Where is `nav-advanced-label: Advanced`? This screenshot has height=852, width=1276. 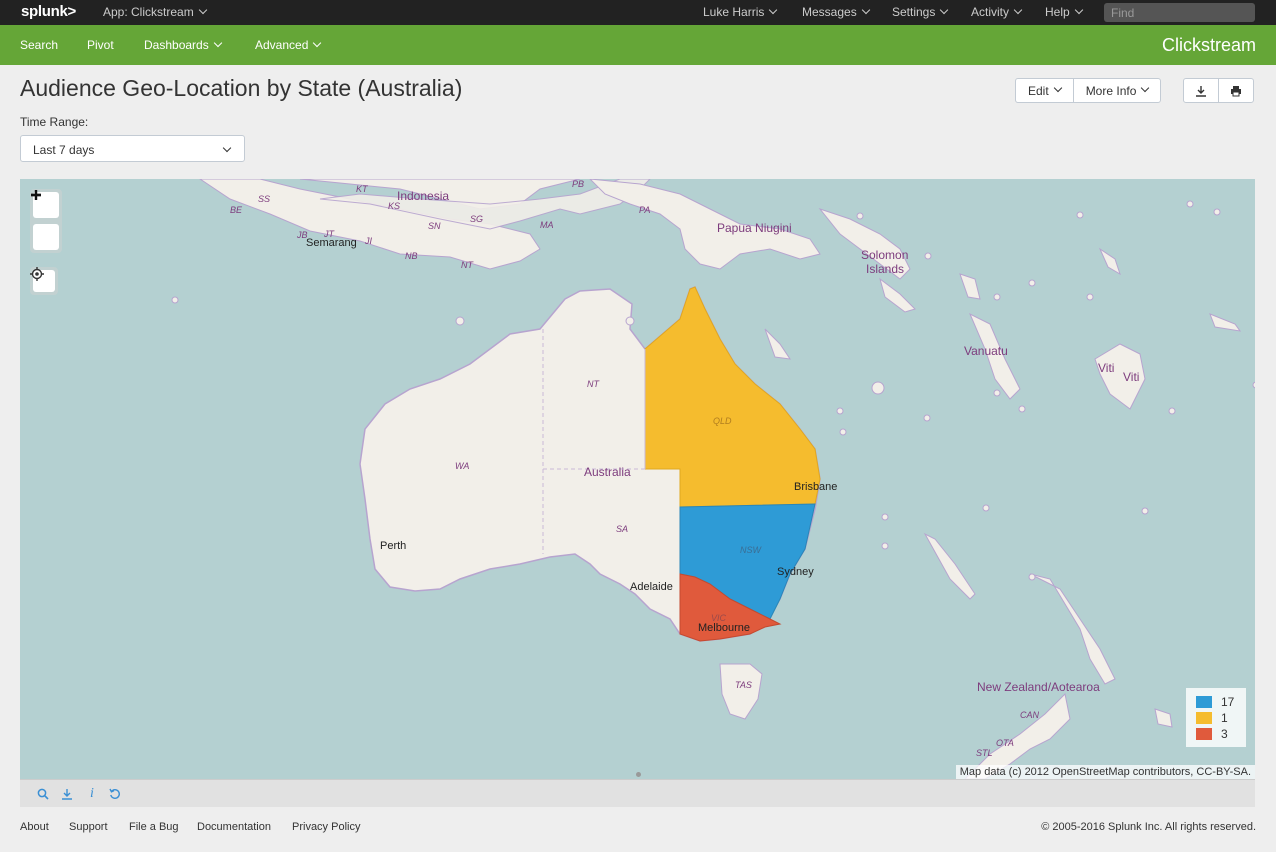
nav-advanced-label: Advanced is located at coordinates (282, 45).